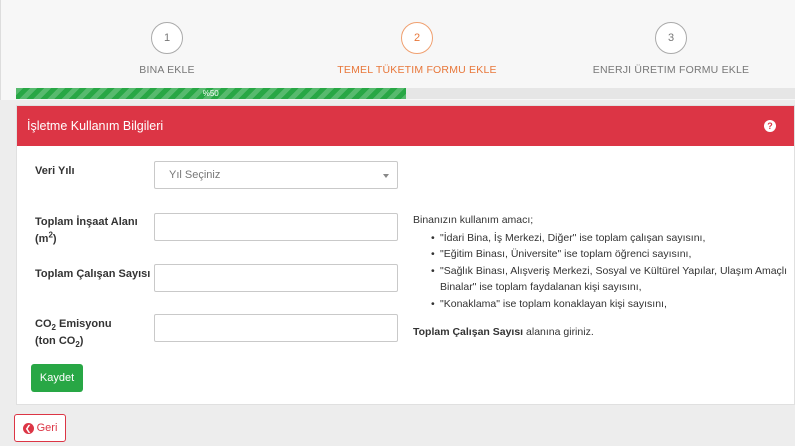  Describe the element at coordinates (93, 274) in the screenshot. I see `employees-label: Toplam Çalışan Sayısı` at that location.